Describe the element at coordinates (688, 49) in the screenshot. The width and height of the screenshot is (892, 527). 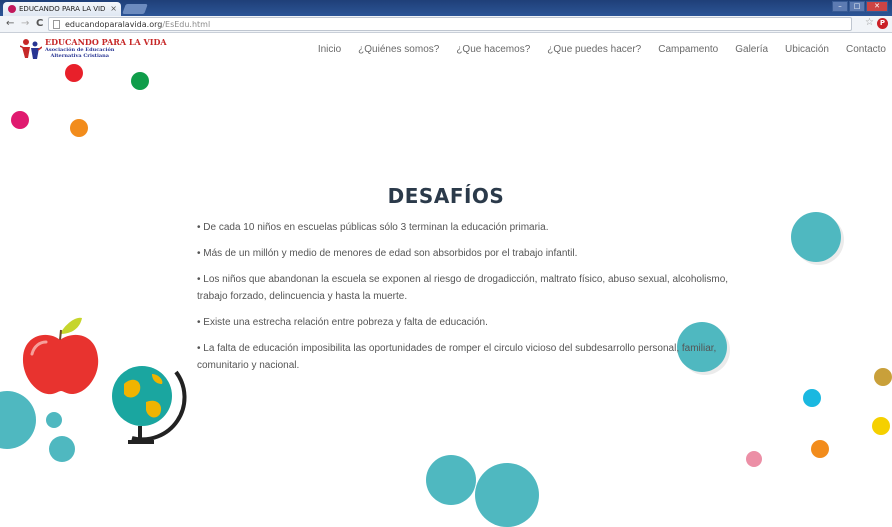
I see `nav-campamento: Campamento` at that location.